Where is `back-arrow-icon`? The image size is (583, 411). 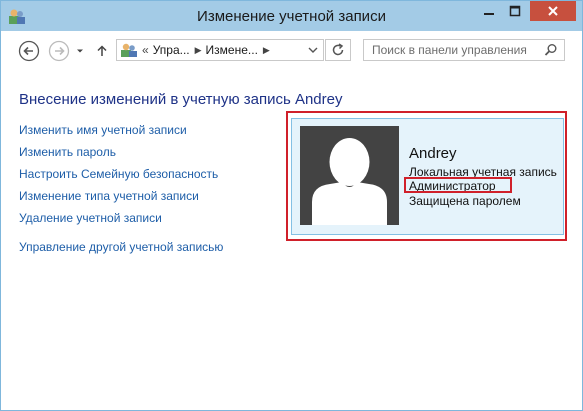
back-arrow-icon is located at coordinates (29, 51).